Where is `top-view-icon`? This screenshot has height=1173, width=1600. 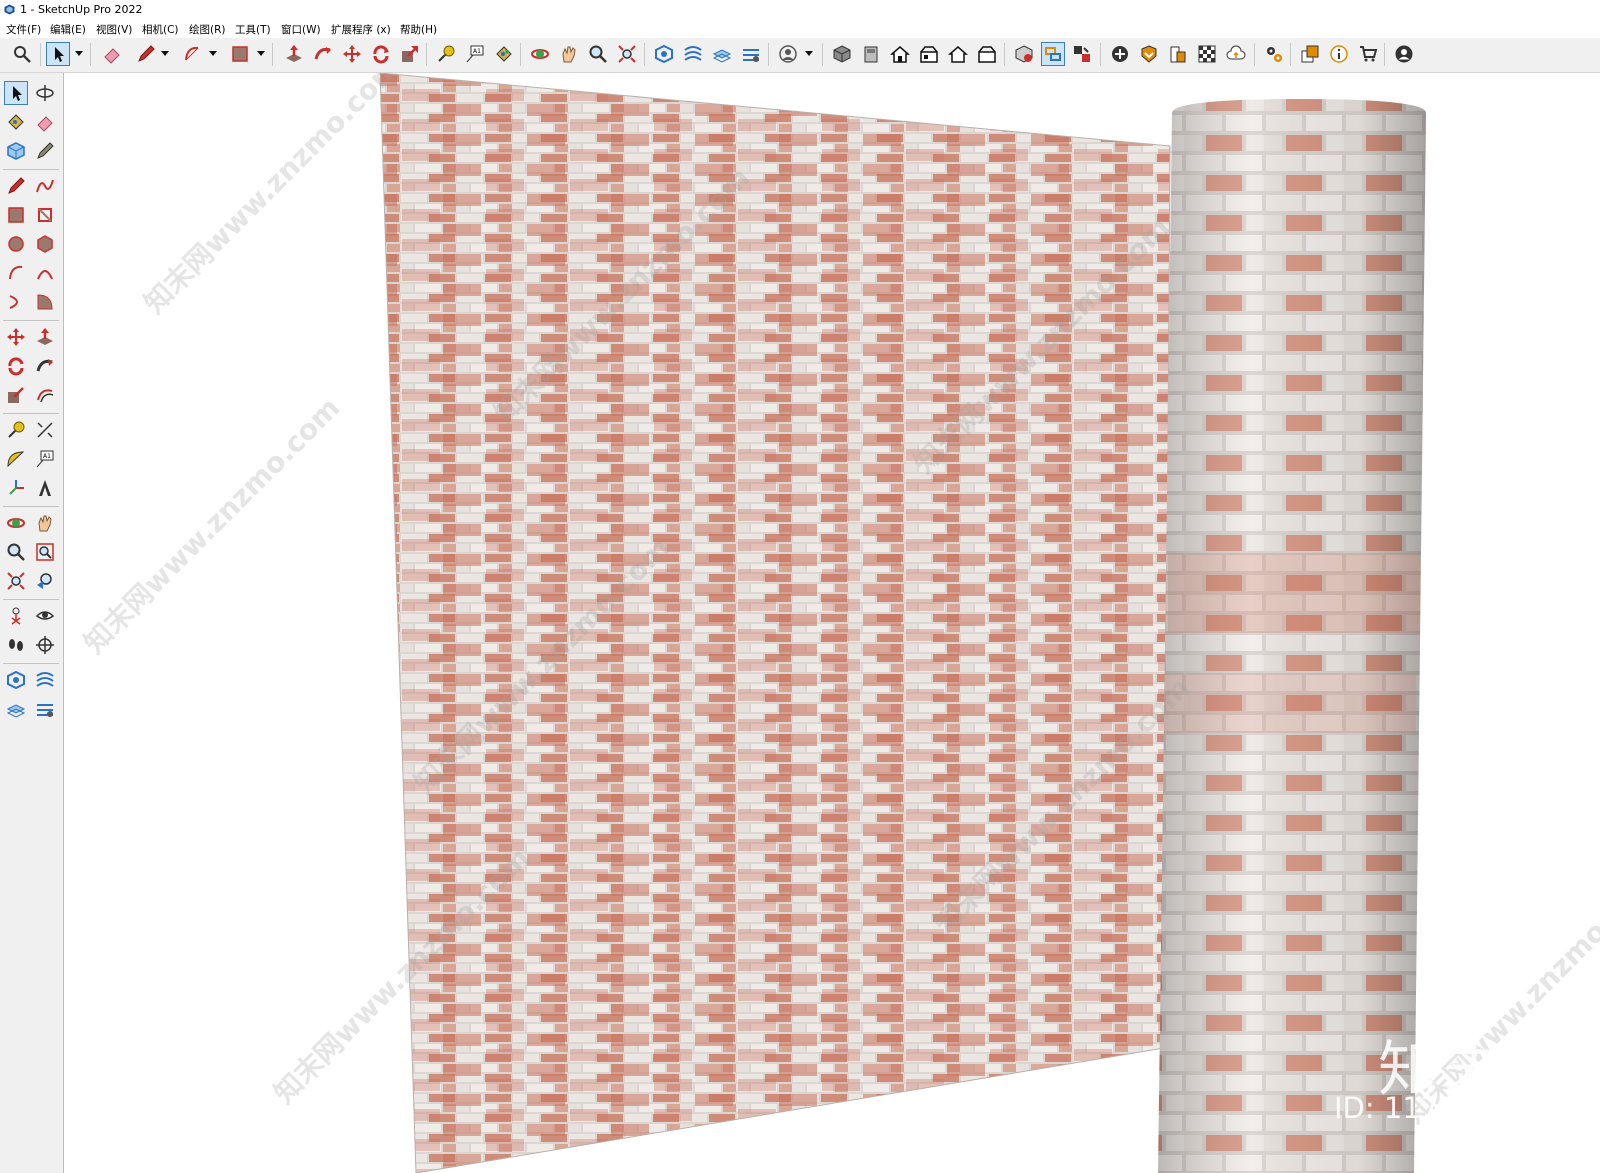
top-view-icon is located at coordinates (871, 54).